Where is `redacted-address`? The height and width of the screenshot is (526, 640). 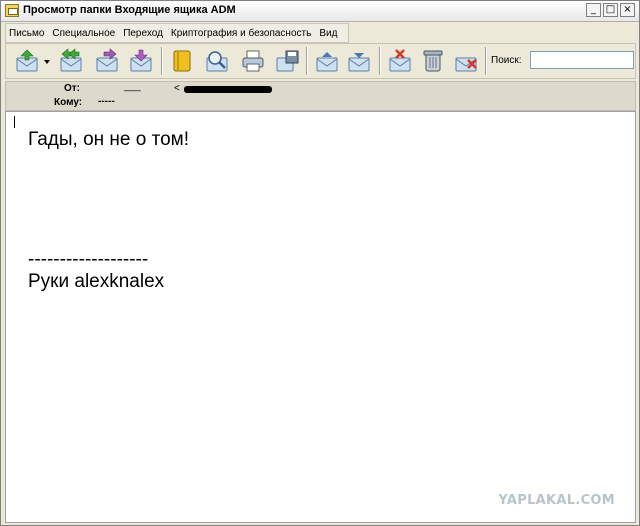 redacted-address is located at coordinates (228, 89).